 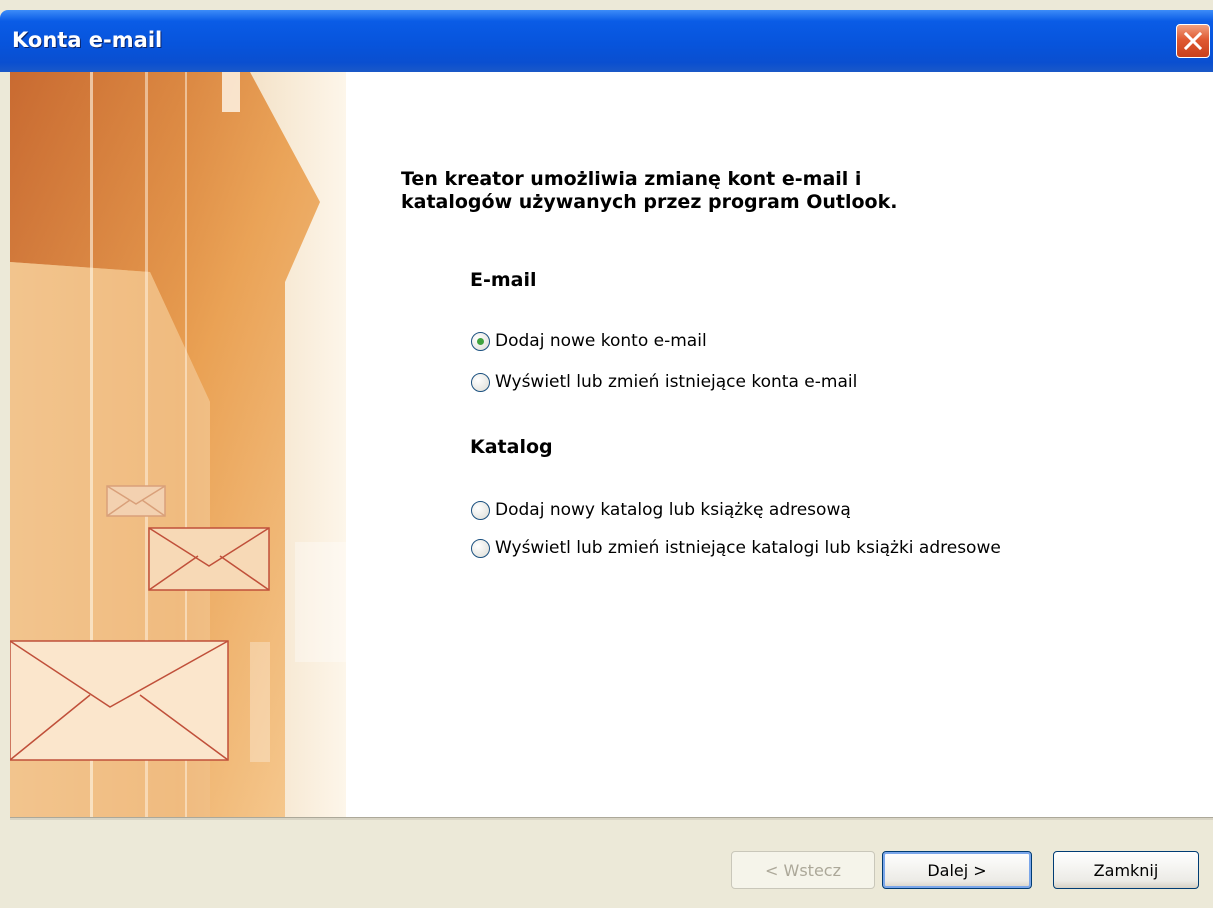 I want to click on radio-add-directory: Dodaj nowy katalog lub książkę adresową, so click(x=661, y=510).